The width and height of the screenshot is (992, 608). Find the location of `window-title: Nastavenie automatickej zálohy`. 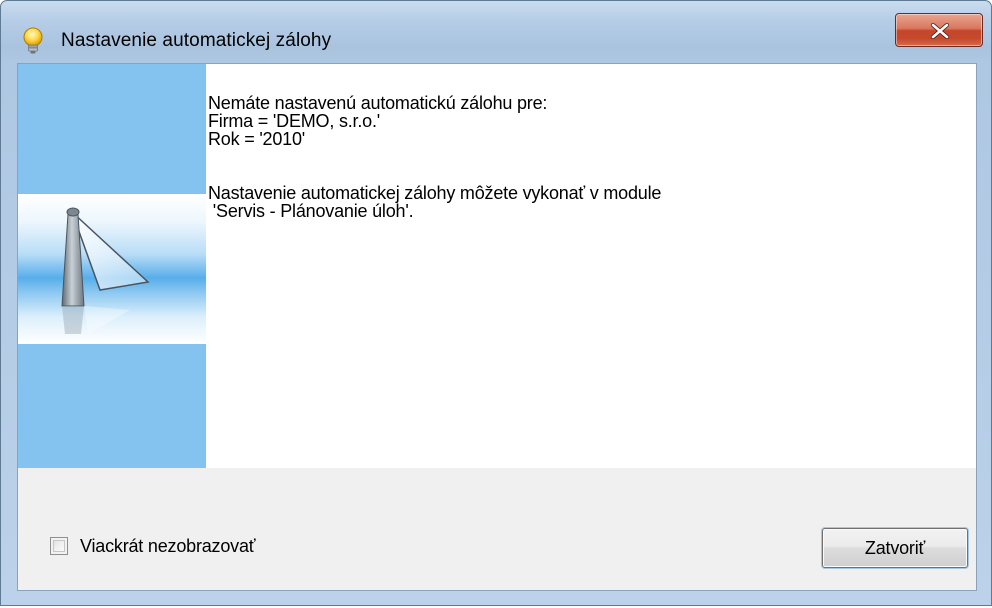

window-title: Nastavenie automatickej zálohy is located at coordinates (196, 40).